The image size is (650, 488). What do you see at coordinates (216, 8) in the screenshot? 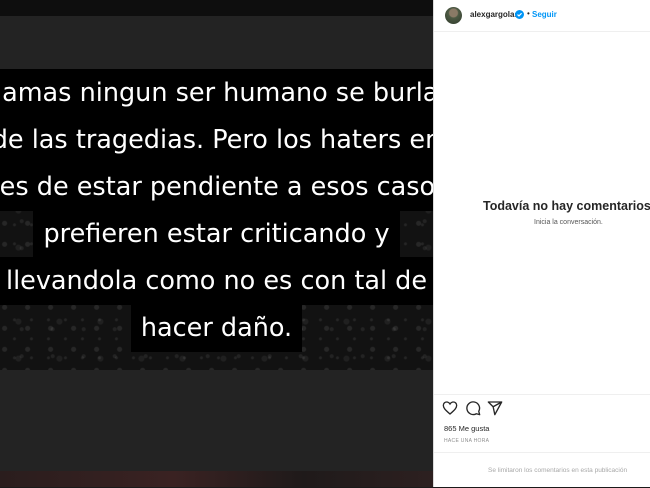
I see `media-top-strip` at bounding box center [216, 8].